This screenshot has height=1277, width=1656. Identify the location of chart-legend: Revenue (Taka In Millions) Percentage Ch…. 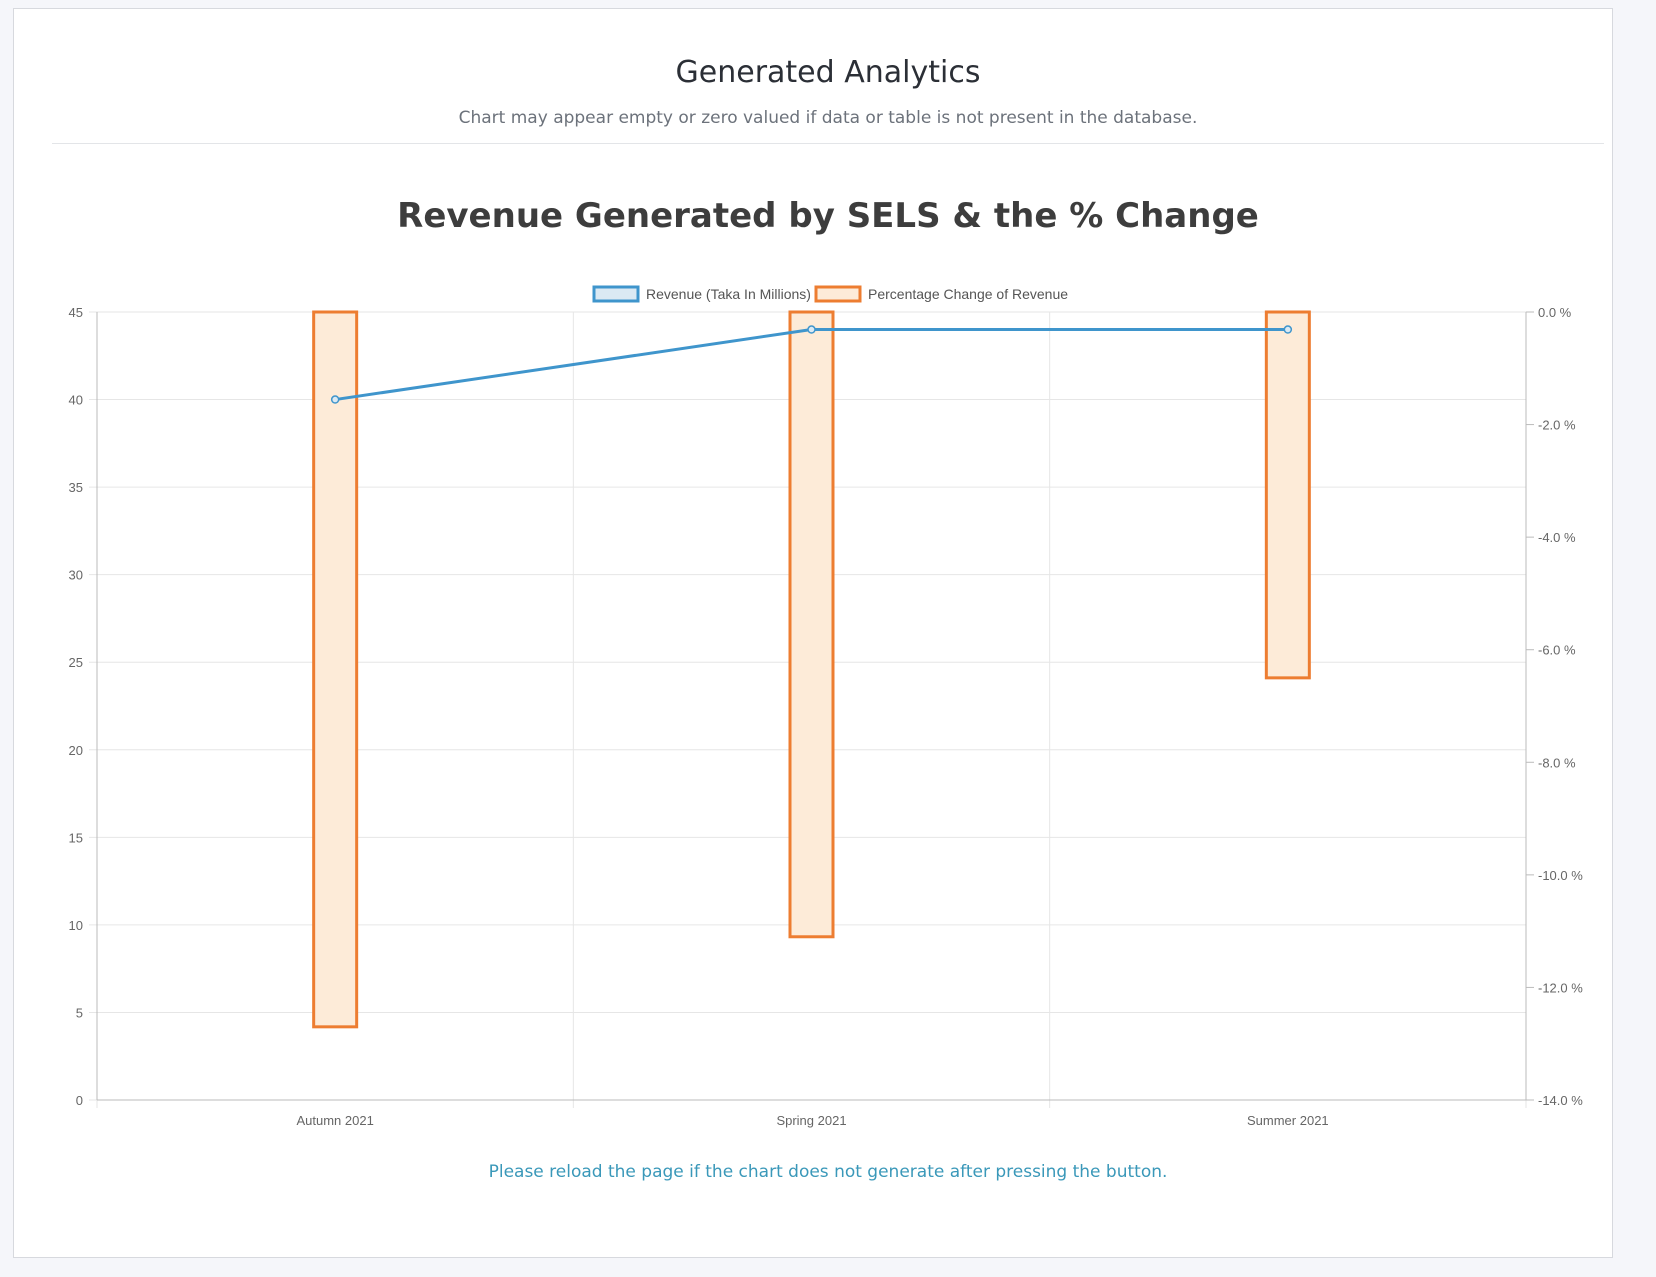
(830, 294).